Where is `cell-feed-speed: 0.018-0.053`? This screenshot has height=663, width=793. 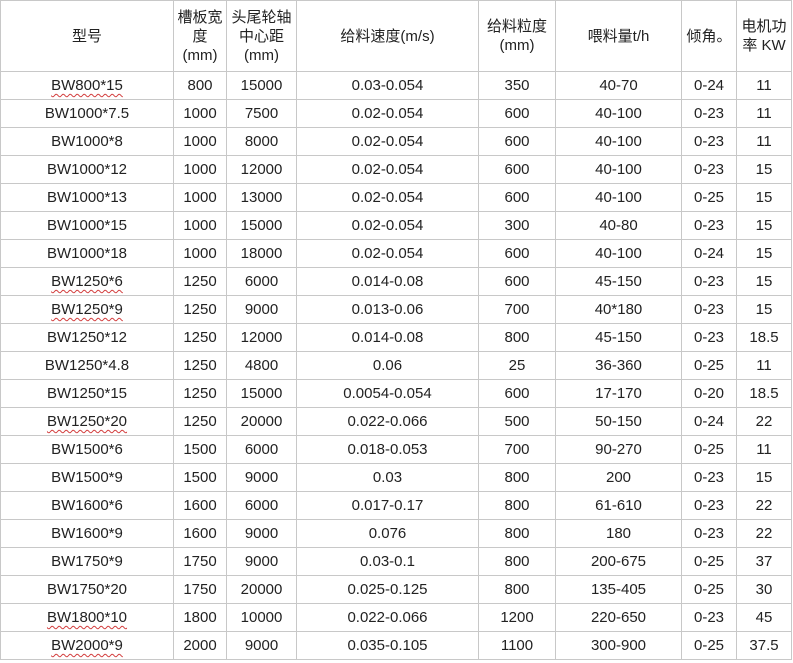
cell-feed-speed: 0.018-0.053 is located at coordinates (387, 449).